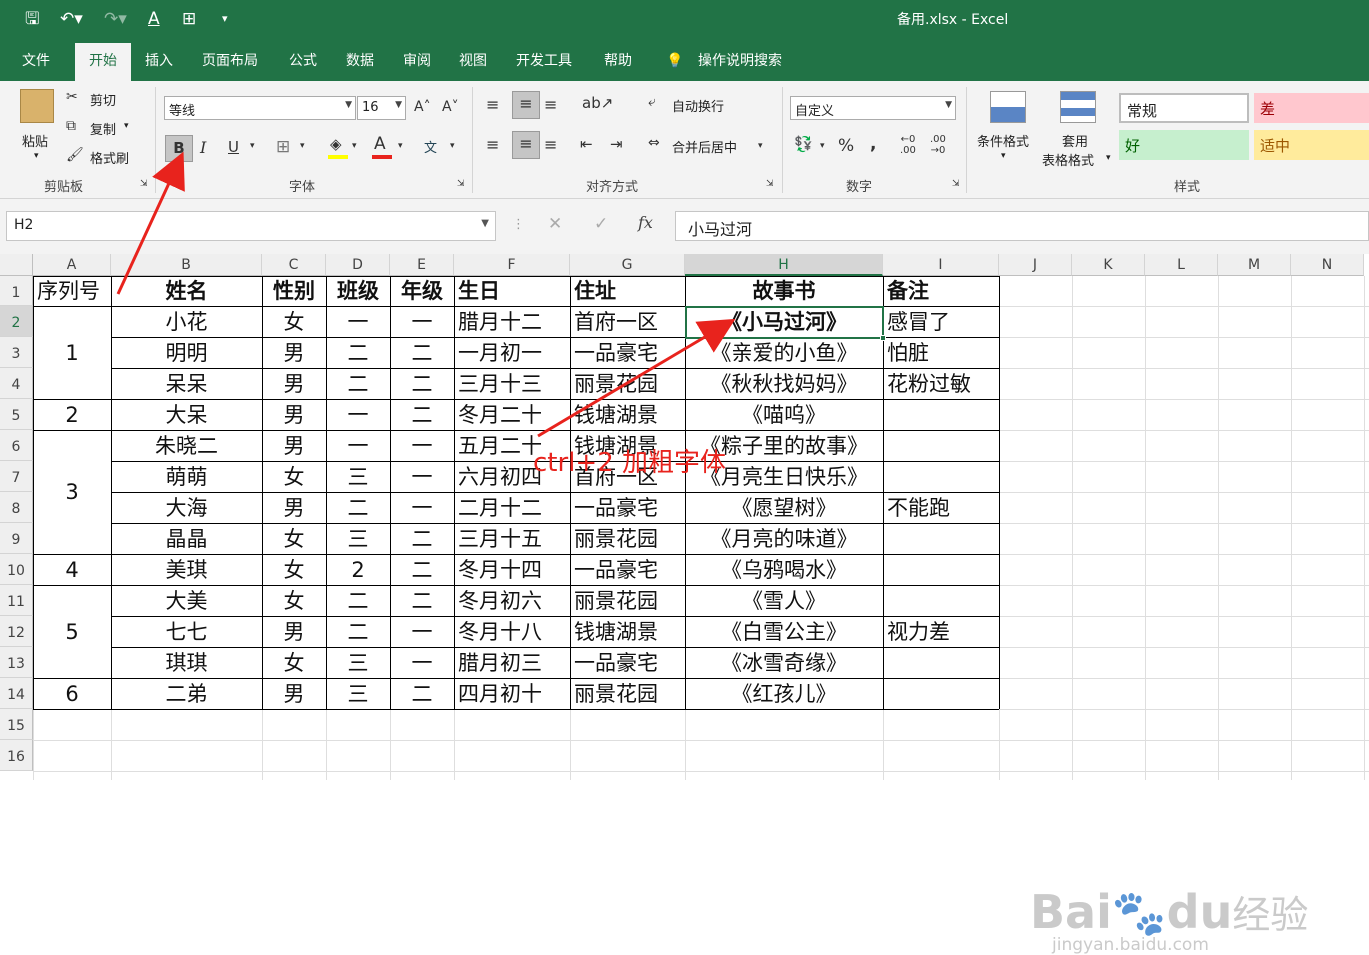 The height and width of the screenshot is (955, 1369). What do you see at coordinates (550, 144) in the screenshot?
I see `align-right-icon: ≡` at bounding box center [550, 144].